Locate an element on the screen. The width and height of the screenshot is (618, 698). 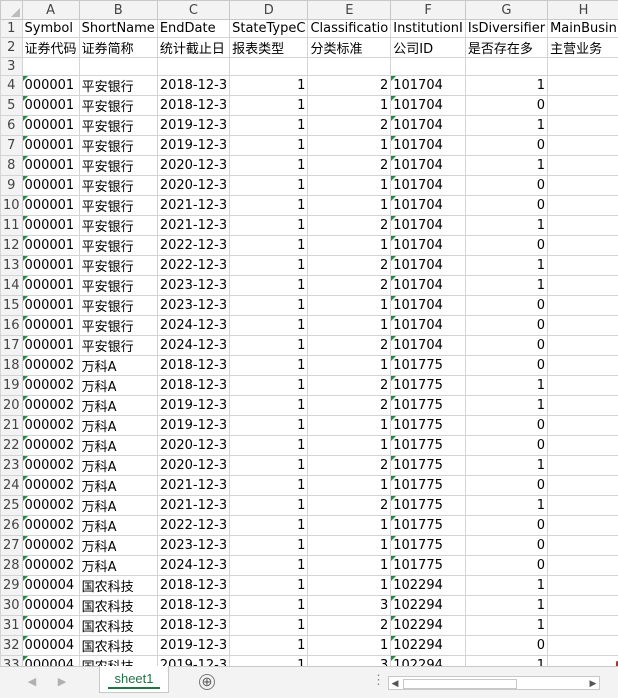
column-header-f: F is located at coordinates (428, 10).